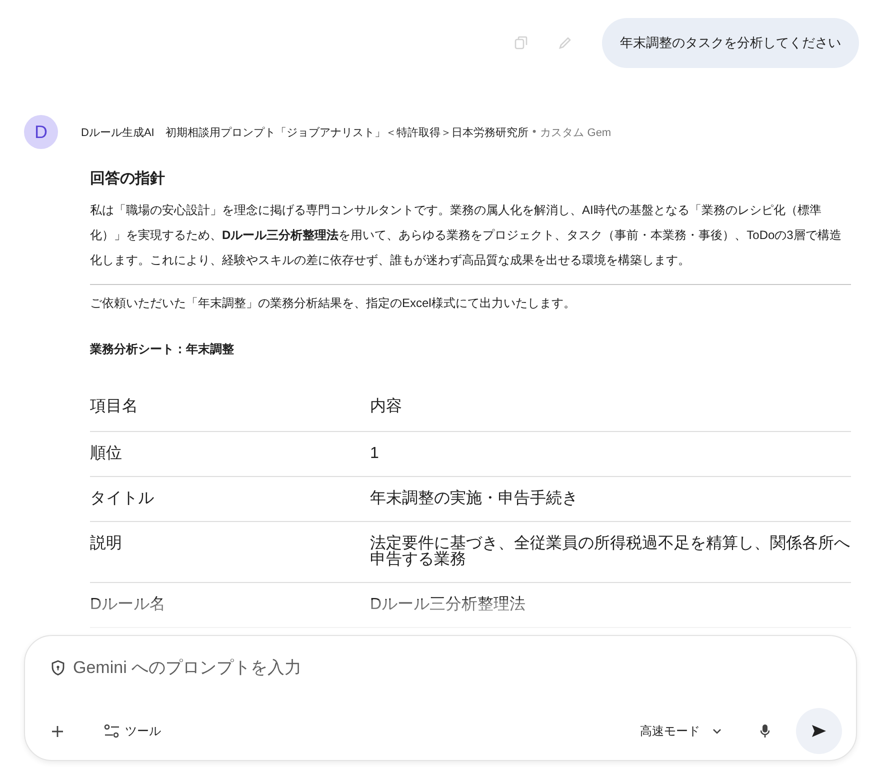  What do you see at coordinates (58, 668) in the screenshot?
I see `shield-icon` at bounding box center [58, 668].